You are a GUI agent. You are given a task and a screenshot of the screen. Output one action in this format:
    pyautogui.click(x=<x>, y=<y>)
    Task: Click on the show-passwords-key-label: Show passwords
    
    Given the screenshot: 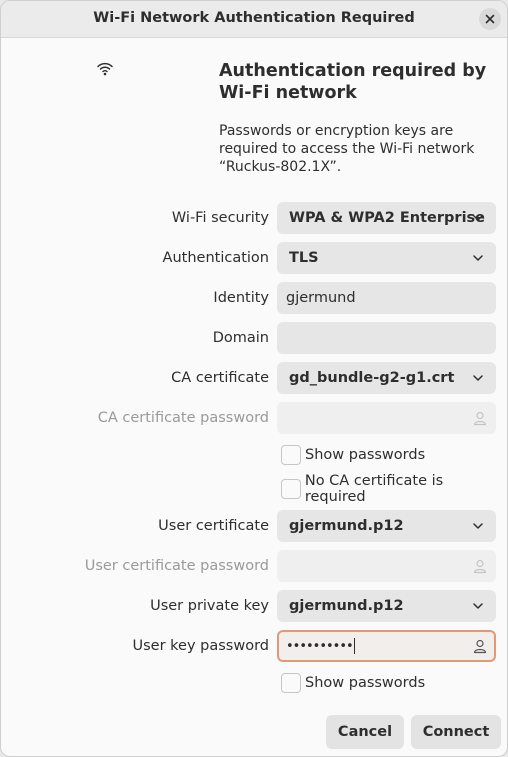 What is the action you would take?
    pyautogui.click(x=365, y=683)
    